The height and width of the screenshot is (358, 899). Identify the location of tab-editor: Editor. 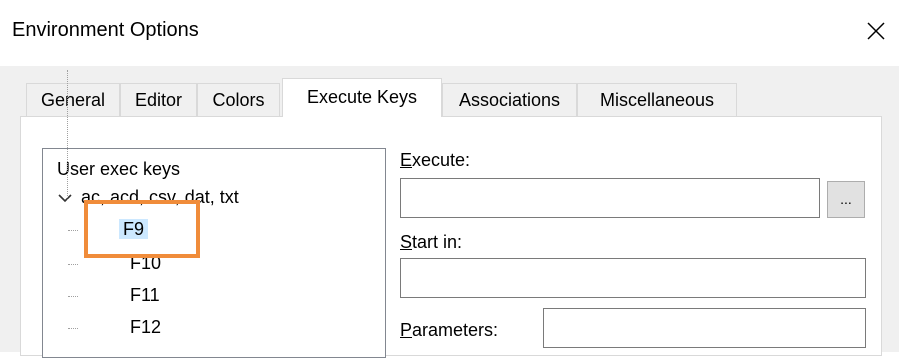
(158, 99).